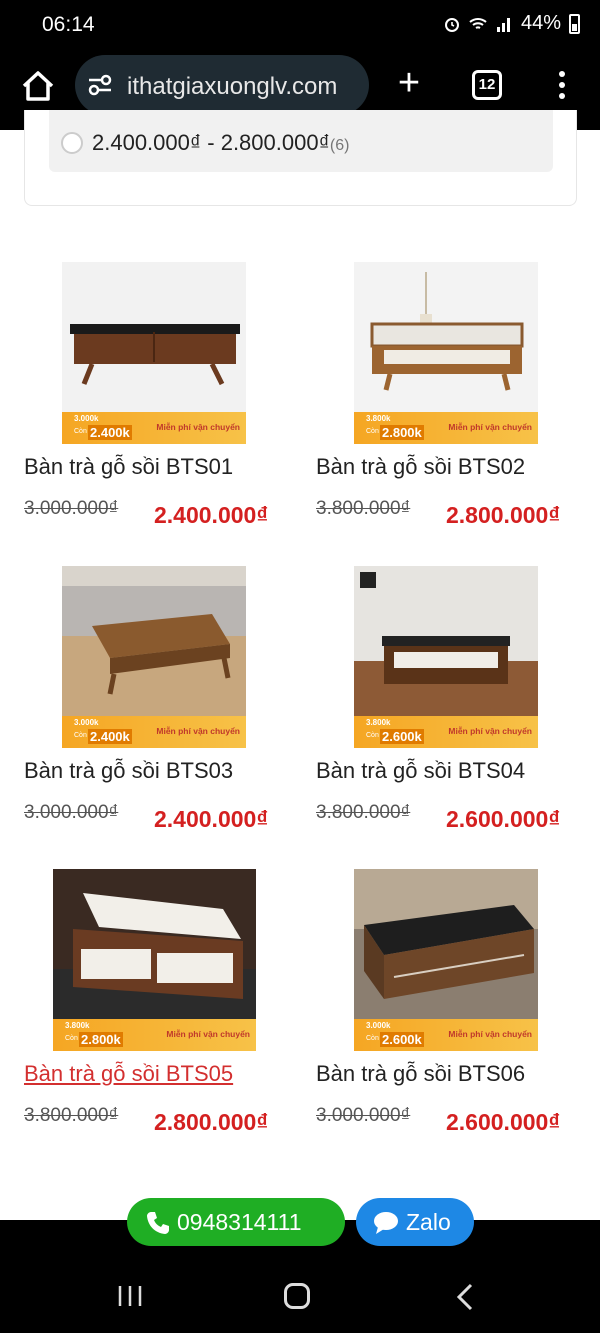 This screenshot has width=600, height=1333. I want to click on price-filter-count: (6), so click(339, 145).